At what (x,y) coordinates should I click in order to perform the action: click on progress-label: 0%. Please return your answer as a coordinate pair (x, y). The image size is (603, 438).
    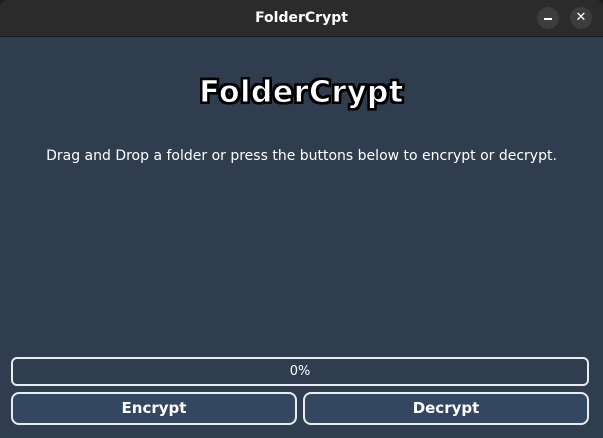
    Looking at the image, I should click on (300, 371).